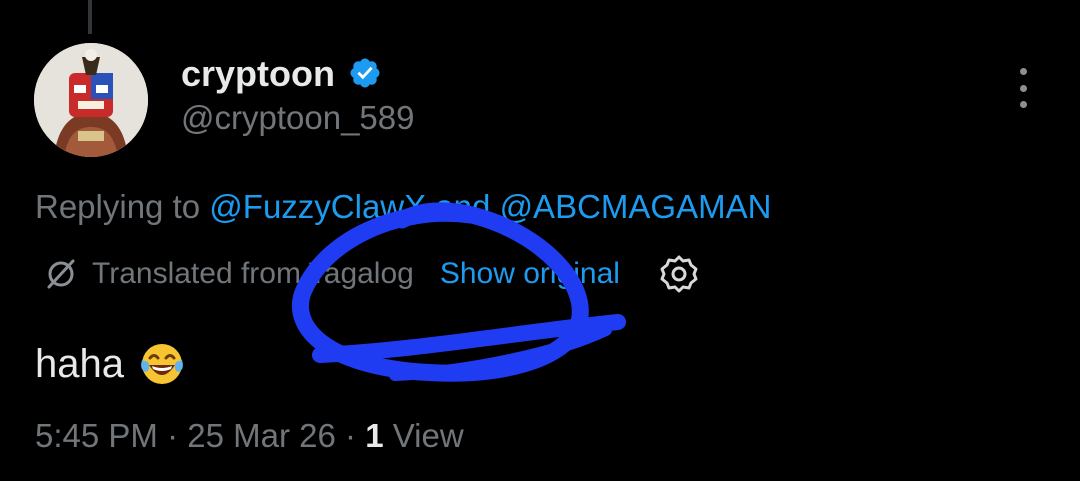 This screenshot has height=481, width=1080. Describe the element at coordinates (428, 435) in the screenshot. I see `view-label: View` at that location.